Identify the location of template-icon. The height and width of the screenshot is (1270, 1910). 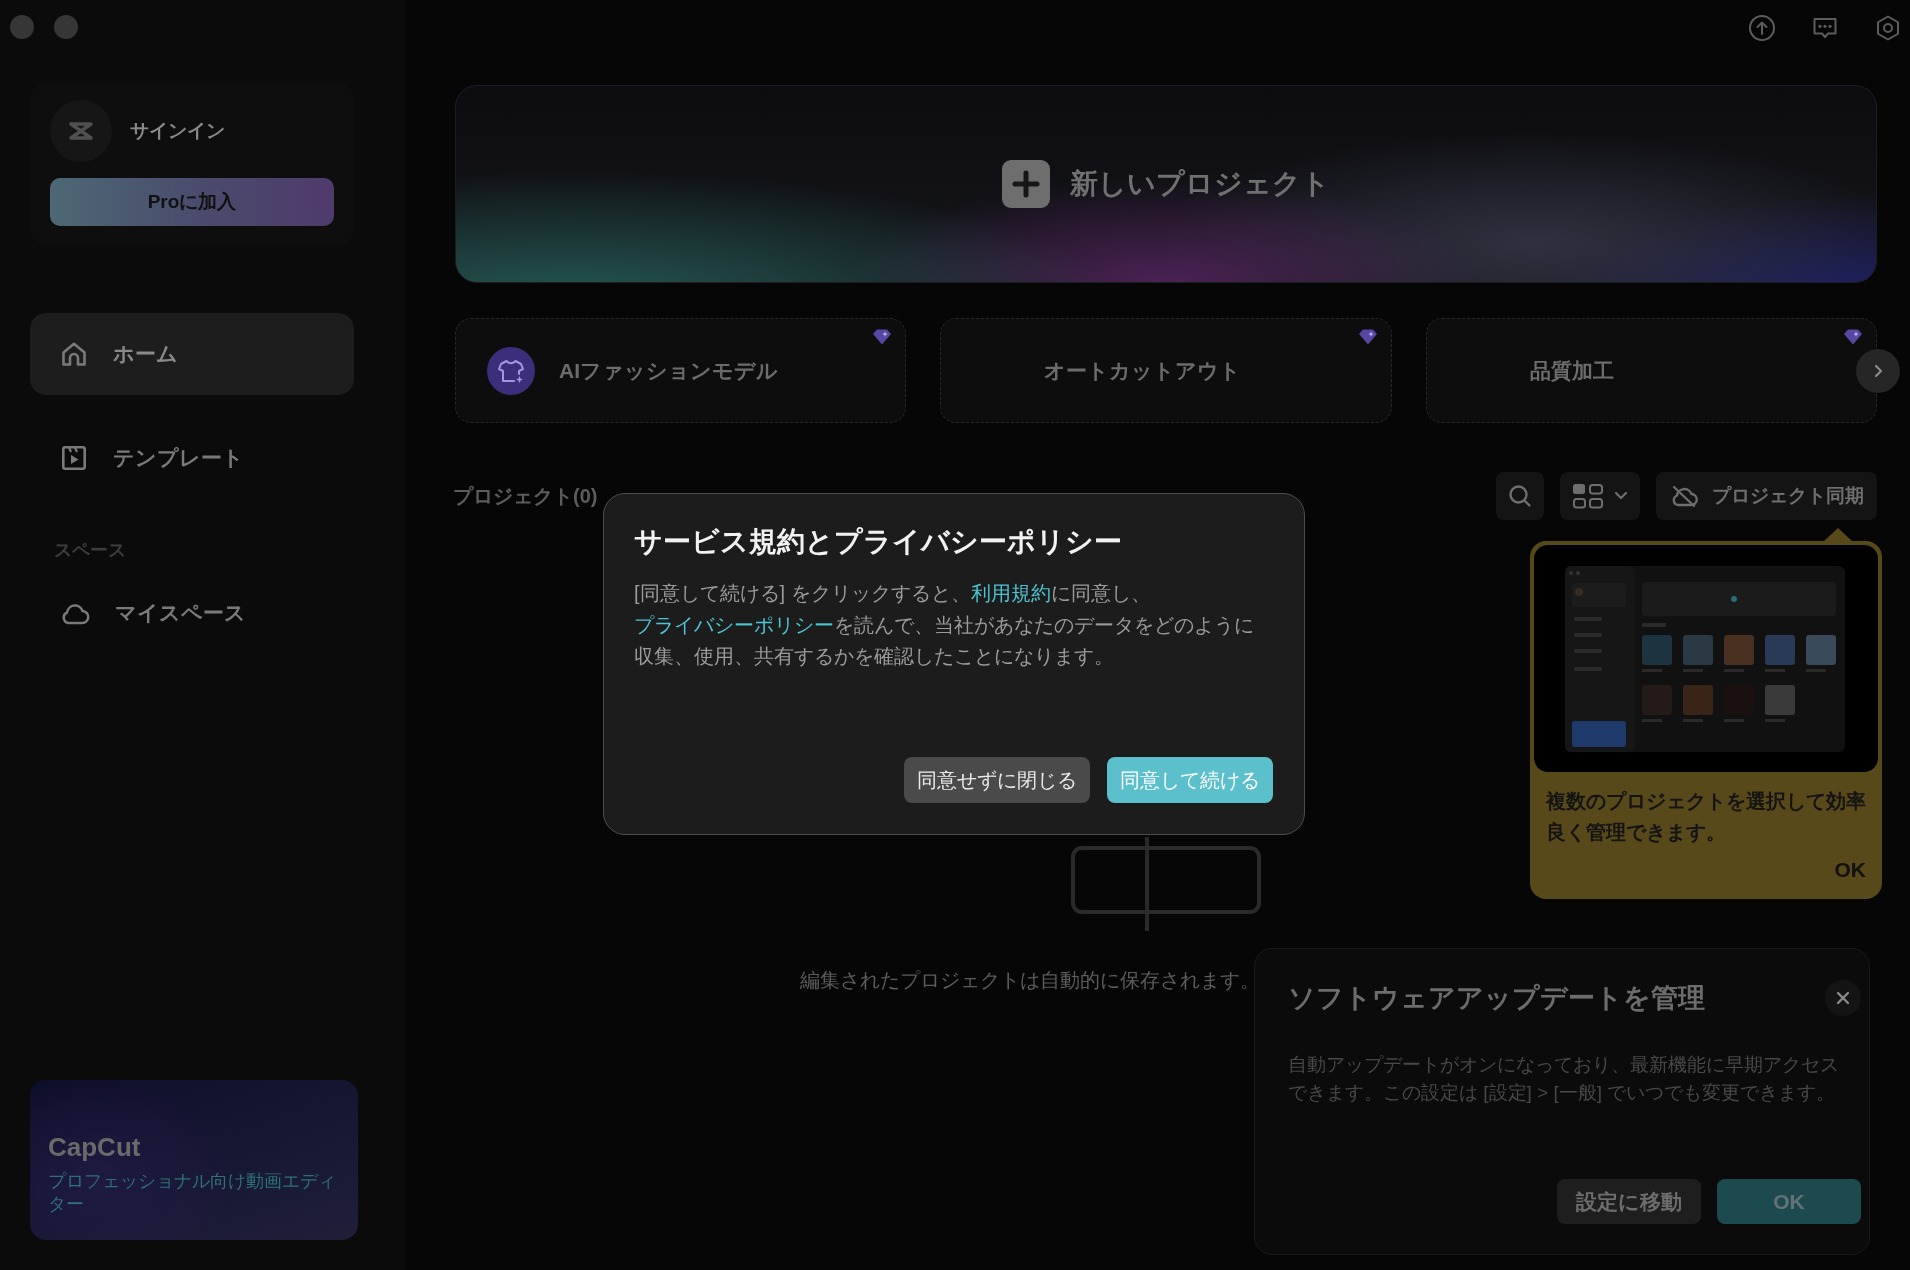
(74, 458).